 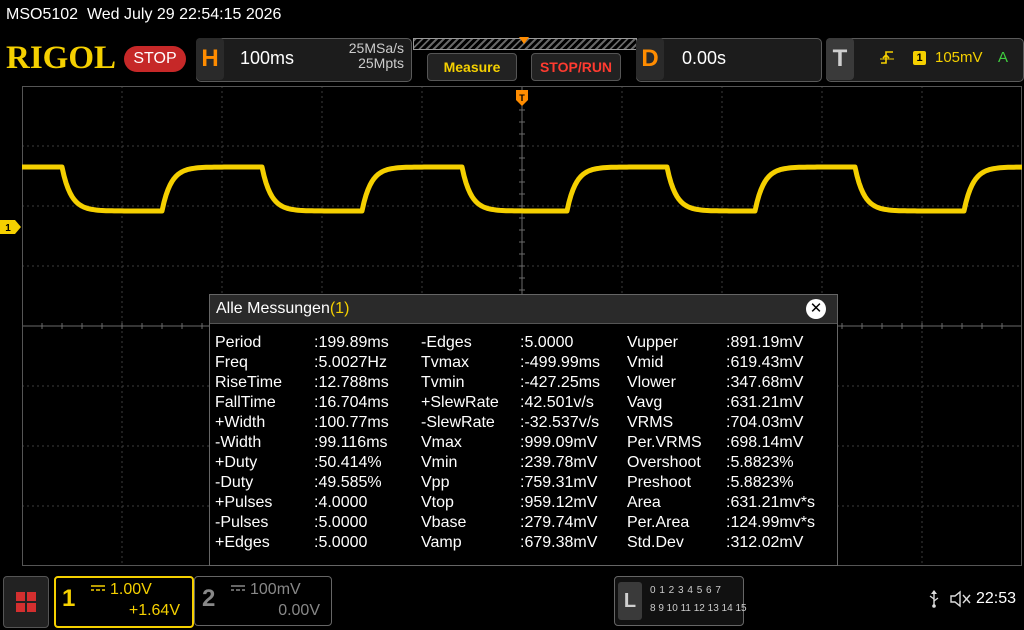 What do you see at coordinates (472, 67) in the screenshot?
I see `measure-button: Measure` at bounding box center [472, 67].